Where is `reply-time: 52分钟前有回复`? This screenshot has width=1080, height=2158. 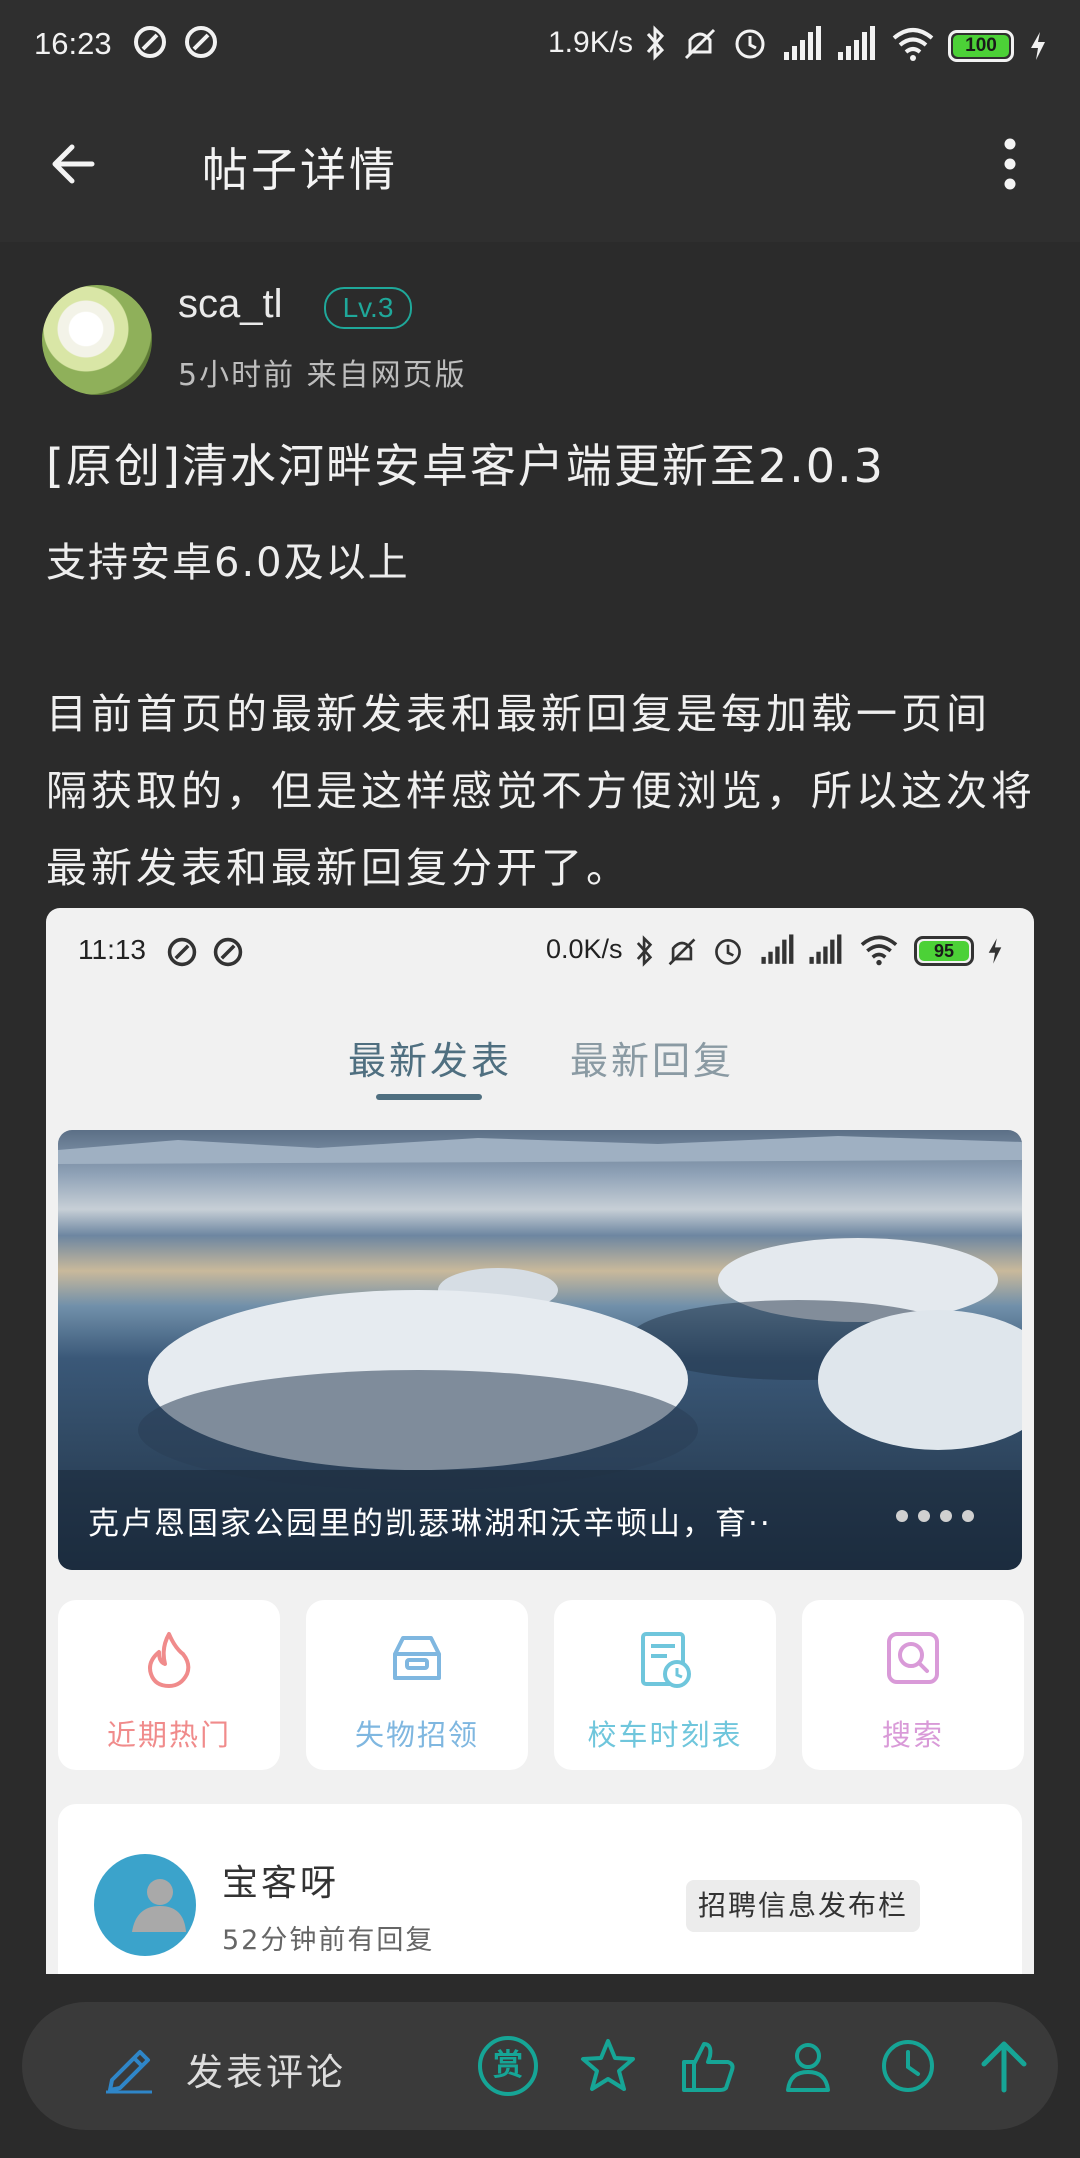 reply-time: 52分钟前有回复 is located at coordinates (328, 1940).